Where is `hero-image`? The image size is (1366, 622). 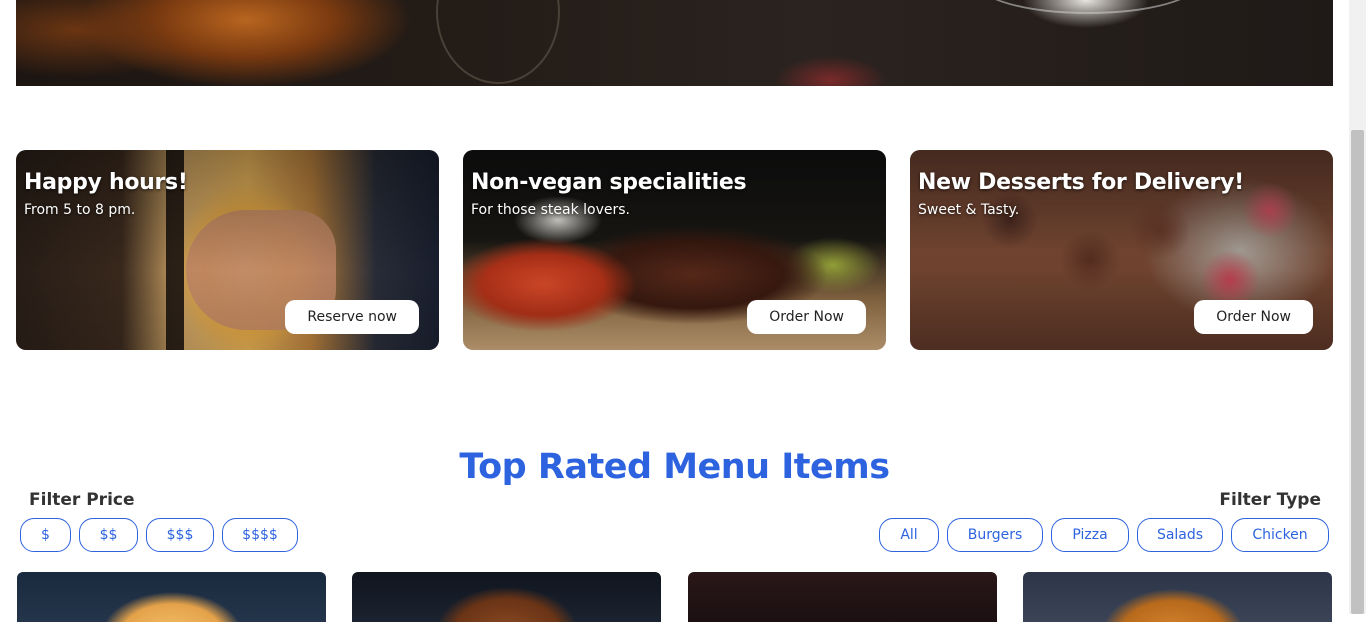 hero-image is located at coordinates (674, 43).